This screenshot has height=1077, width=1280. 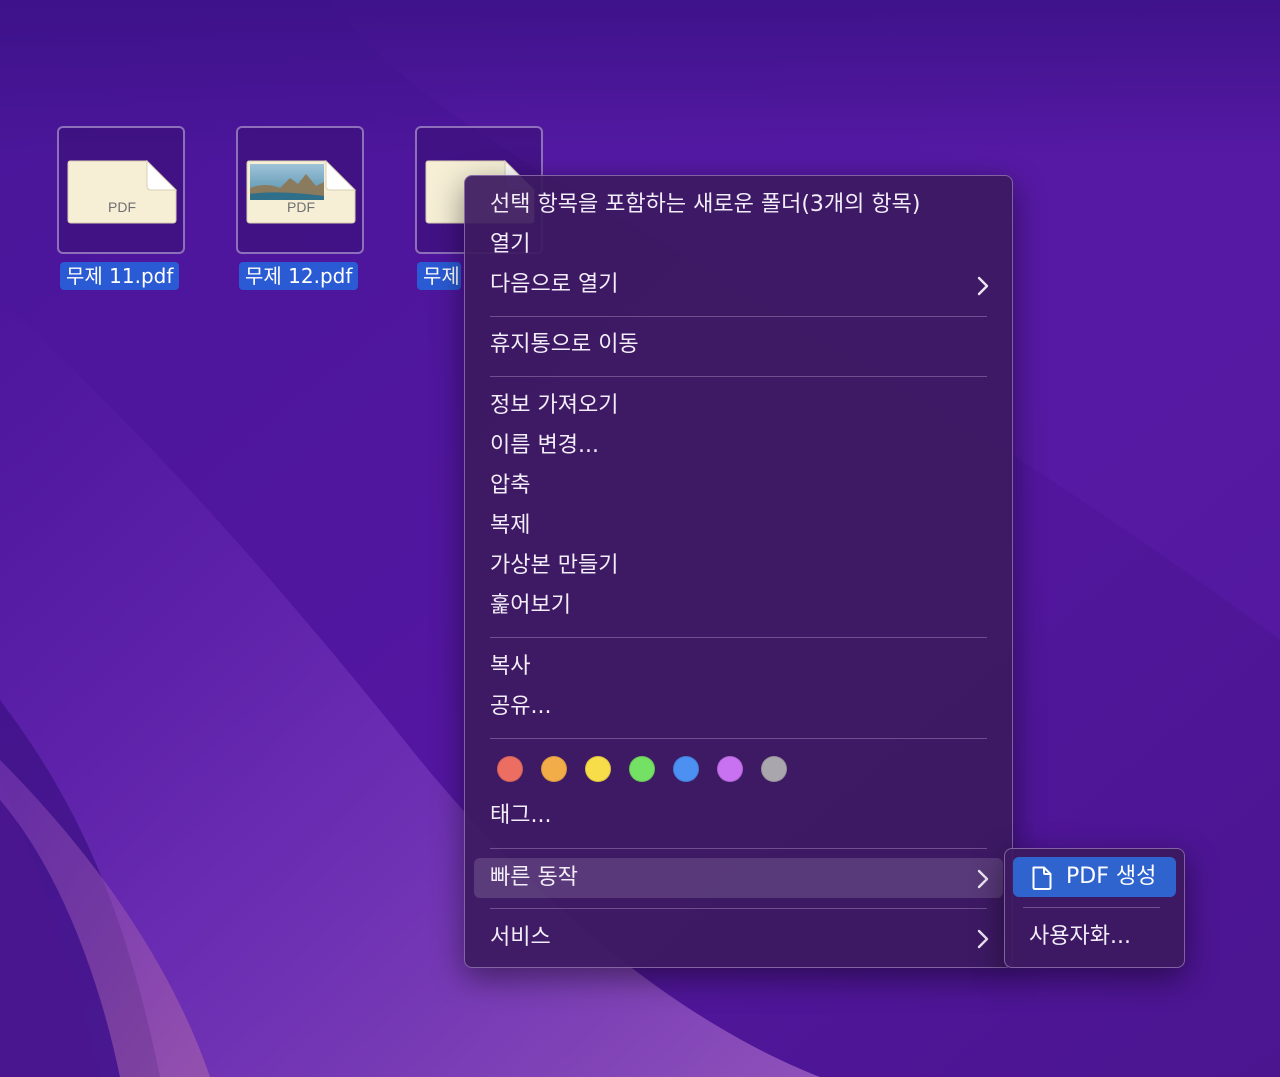 What do you see at coordinates (738, 406) in the screenshot?
I see `menu-item-get-info: 정보 가져오기` at bounding box center [738, 406].